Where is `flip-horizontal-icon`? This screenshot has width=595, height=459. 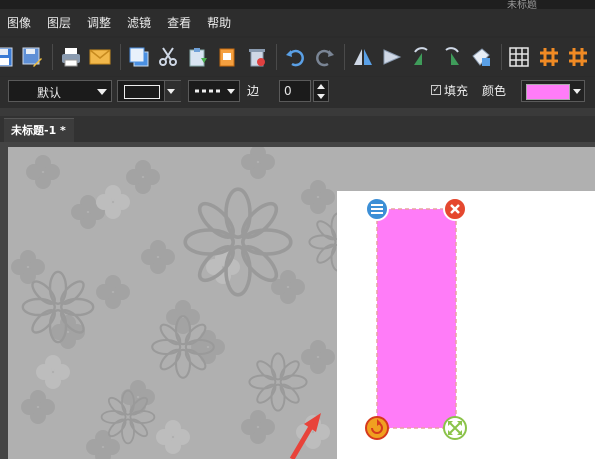 flip-horizontal-icon is located at coordinates (362, 57).